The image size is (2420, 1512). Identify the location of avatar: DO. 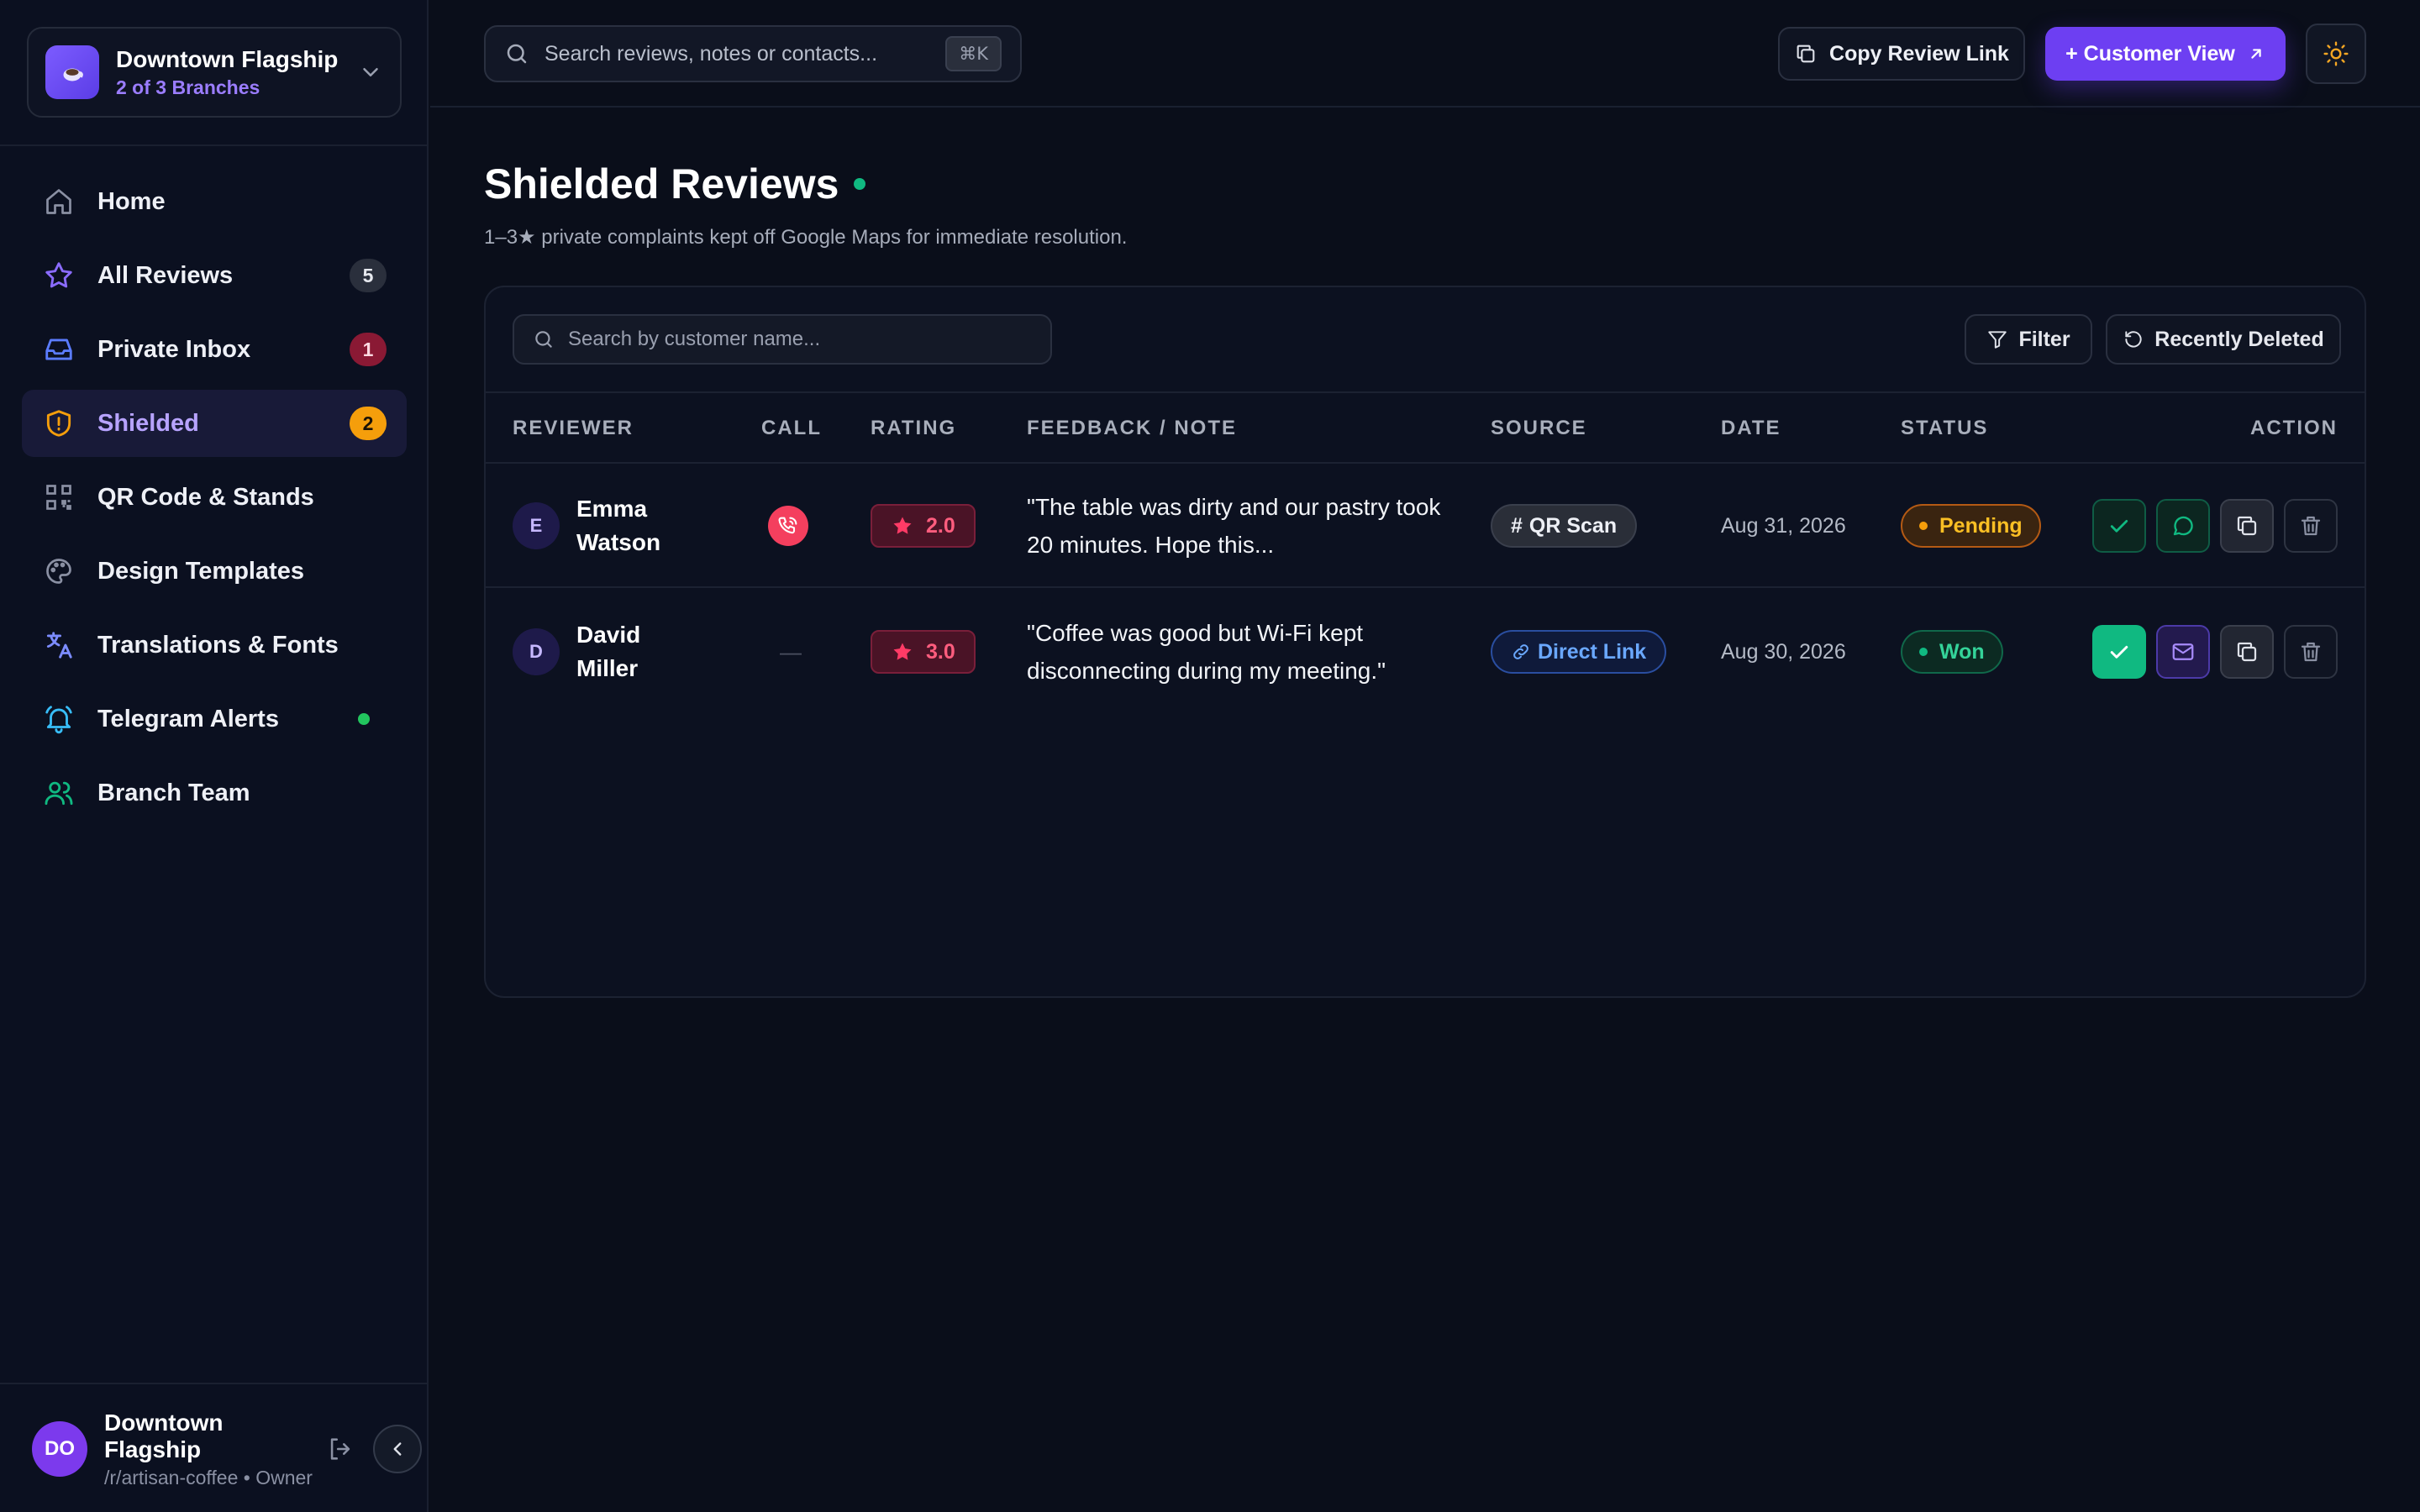
(60, 1449).